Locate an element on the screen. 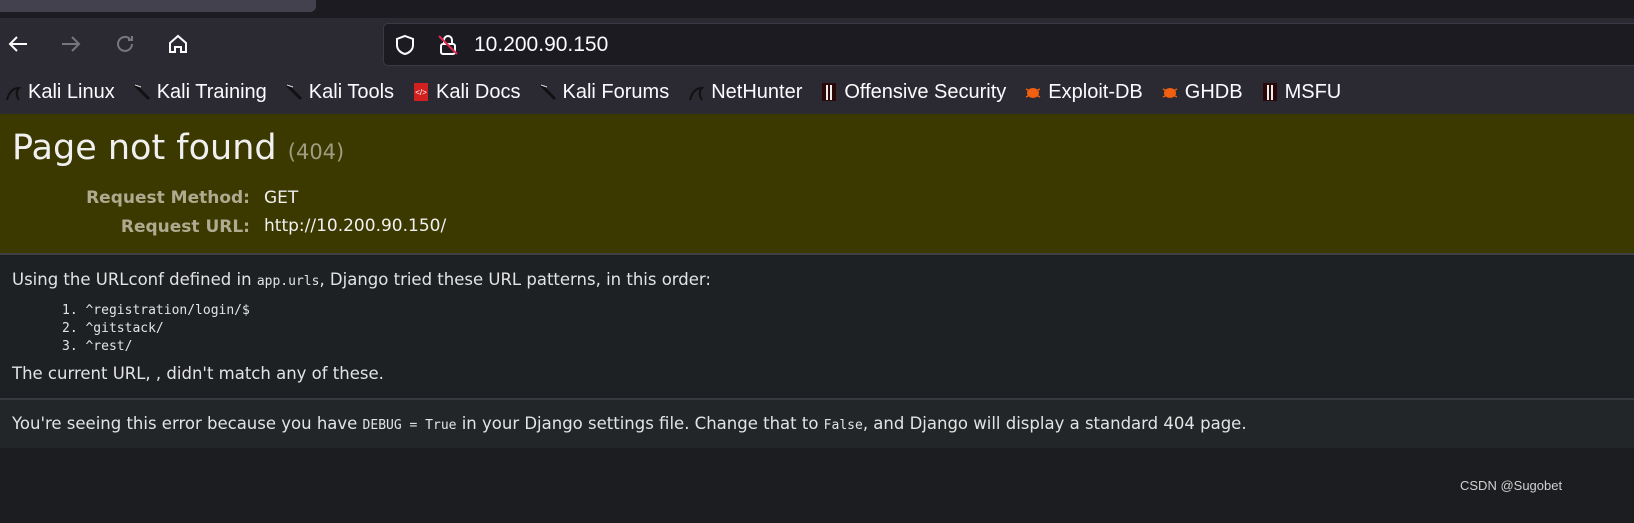 The height and width of the screenshot is (523, 1634). bookmark-msfu: MSFU is located at coordinates (1301, 92).